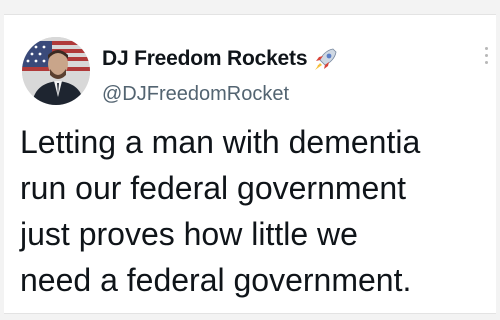 This screenshot has height=320, width=500. I want to click on display-name: DJ Freedom Rockets, so click(205, 59).